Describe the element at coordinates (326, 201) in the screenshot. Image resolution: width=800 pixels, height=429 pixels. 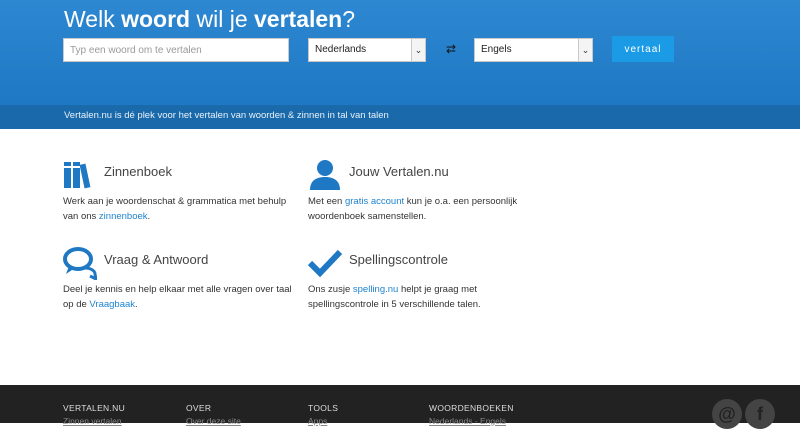
I see `description-text: Met een` at that location.